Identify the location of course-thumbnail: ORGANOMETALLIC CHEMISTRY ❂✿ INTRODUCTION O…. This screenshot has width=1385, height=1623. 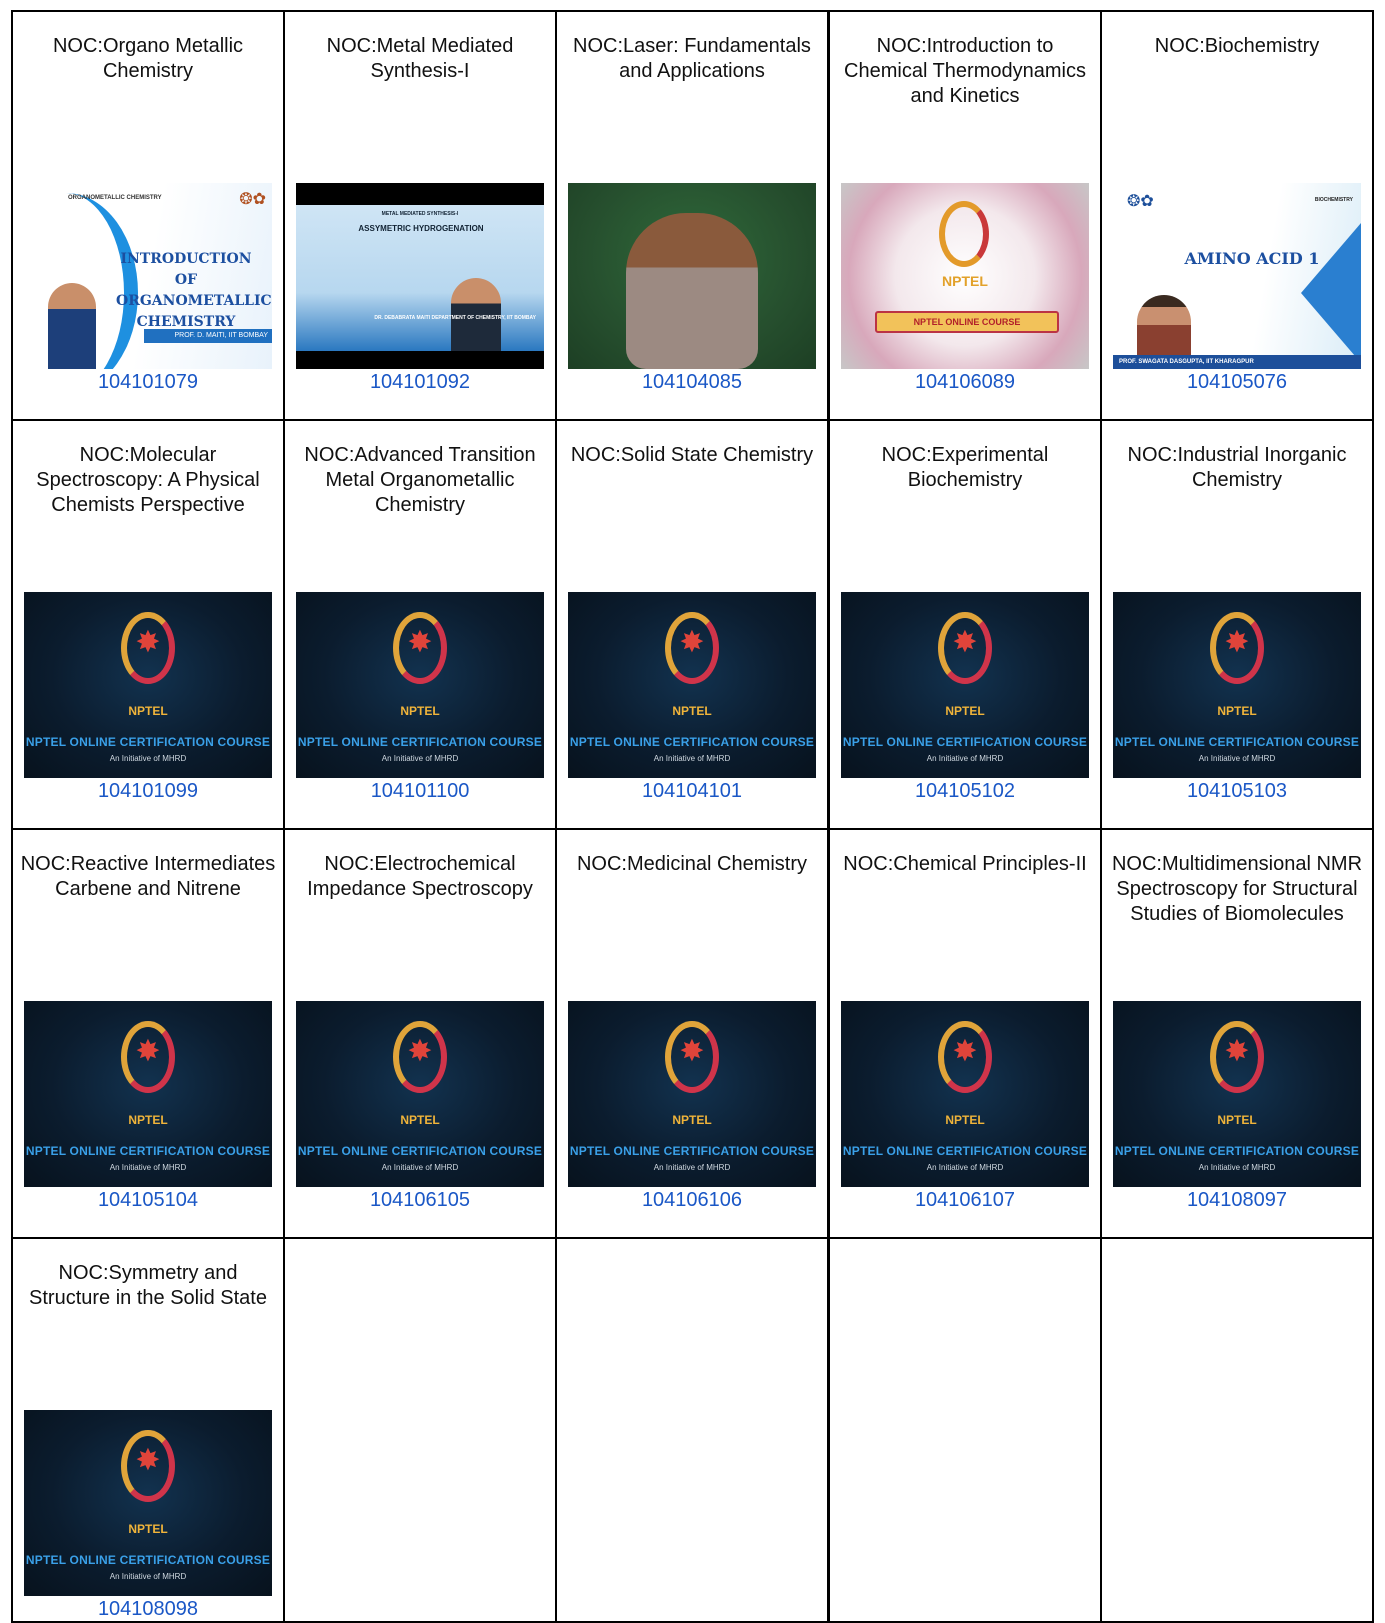
(148, 276).